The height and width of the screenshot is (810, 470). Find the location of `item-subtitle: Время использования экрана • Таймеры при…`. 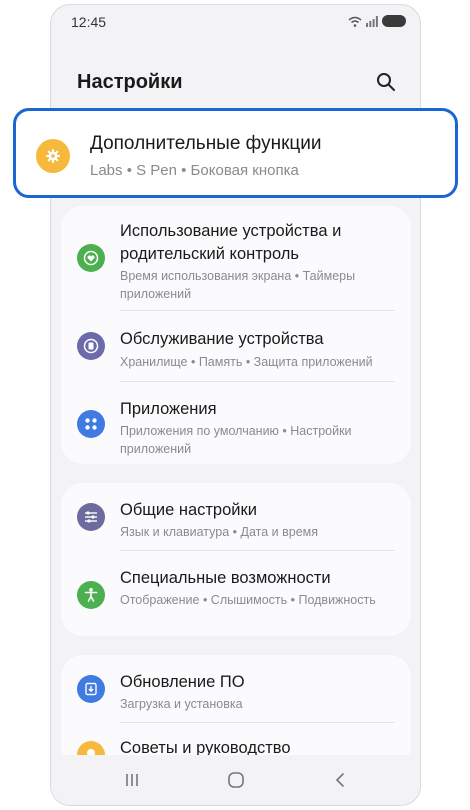

item-subtitle: Время использования экрана • Таймеры при… is located at coordinates (238, 285).